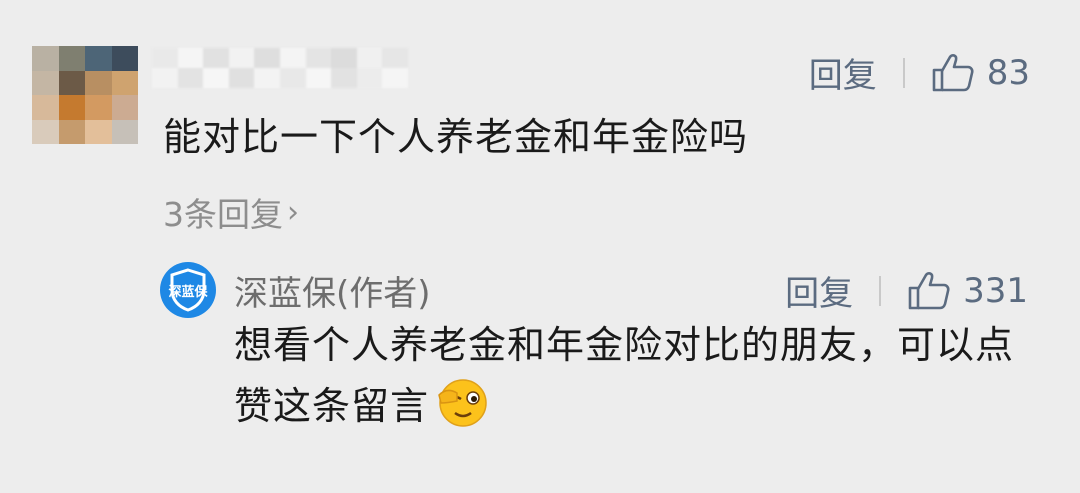  What do you see at coordinates (85, 95) in the screenshot?
I see `avatar` at bounding box center [85, 95].